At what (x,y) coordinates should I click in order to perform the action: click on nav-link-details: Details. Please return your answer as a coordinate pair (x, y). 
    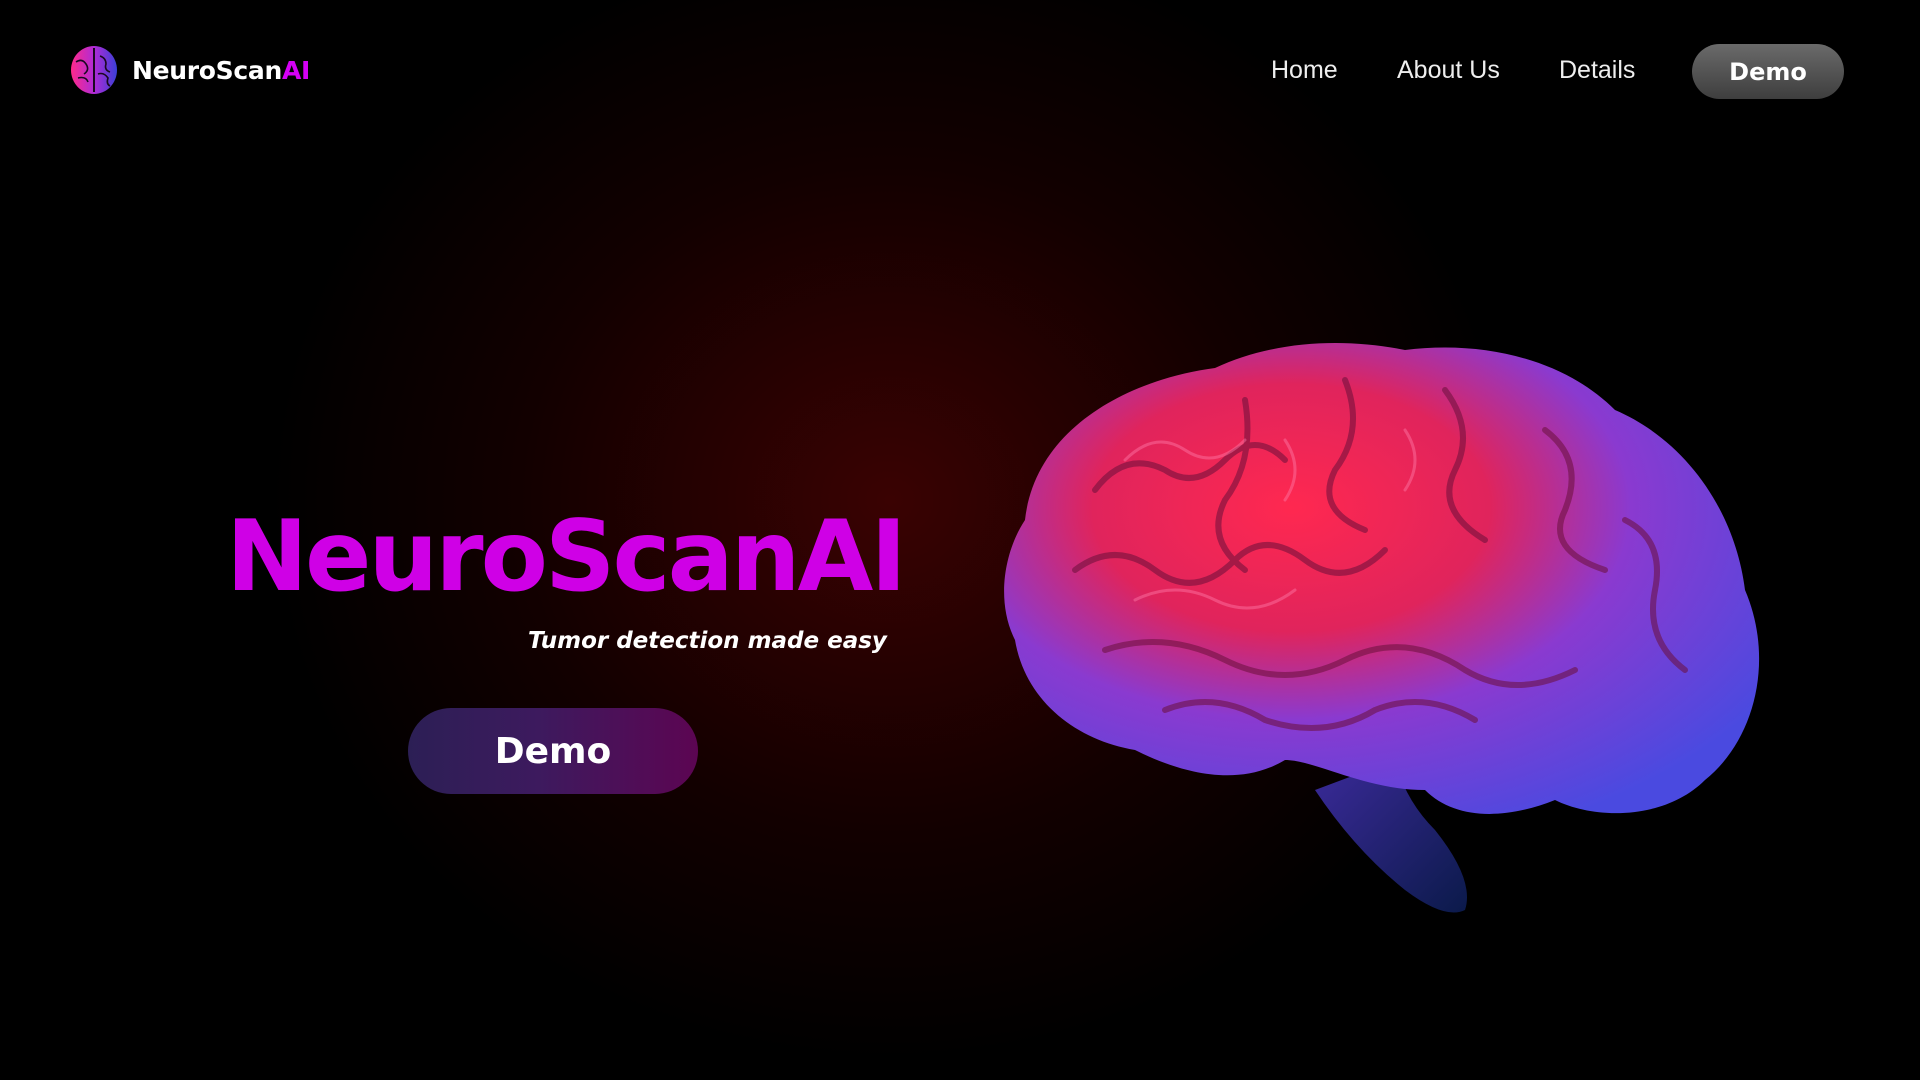
    Looking at the image, I should click on (1597, 70).